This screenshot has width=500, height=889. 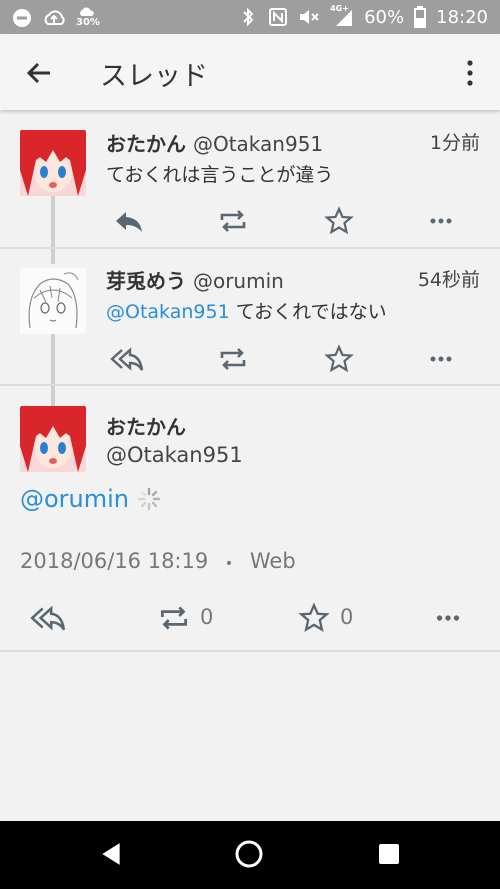 I want to click on signal-icon, so click(x=344, y=18).